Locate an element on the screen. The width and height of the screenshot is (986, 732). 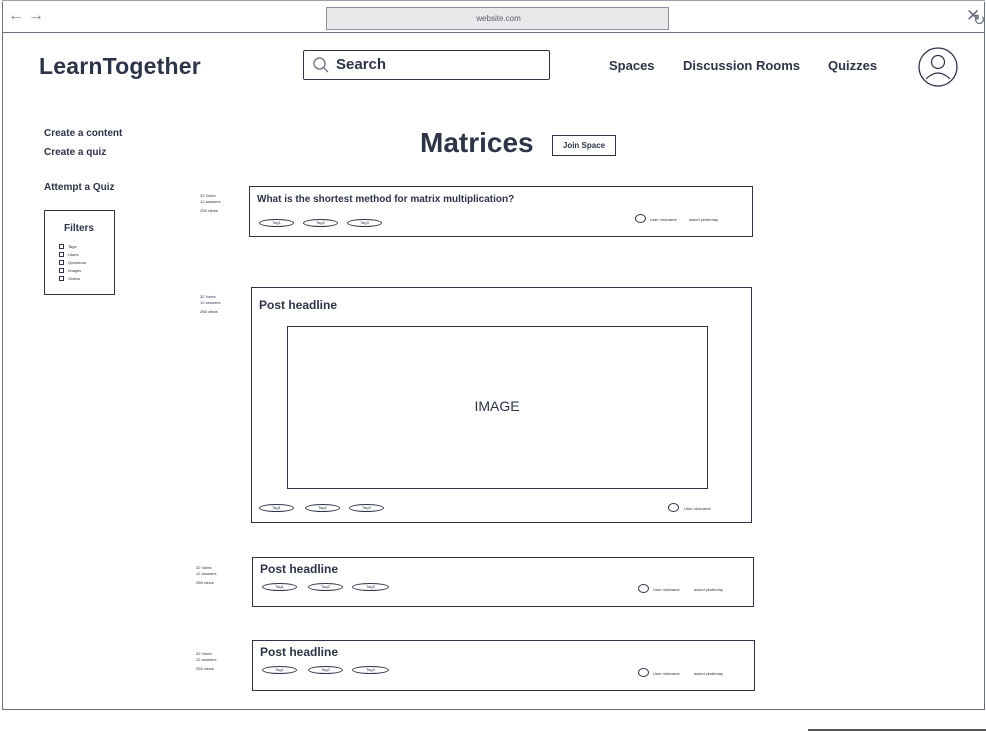
window-top-edge is located at coordinates (493, 0).